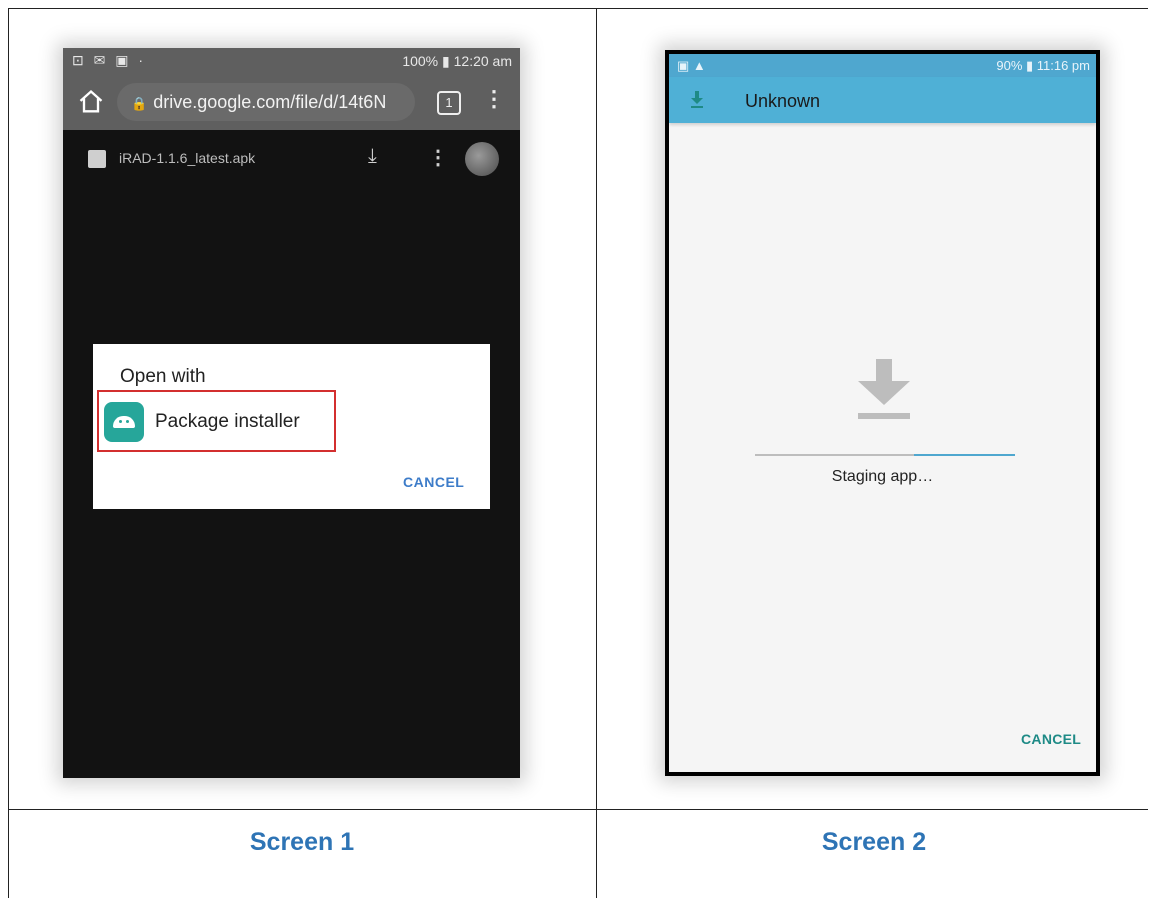 The width and height of the screenshot is (1150, 900). Describe the element at coordinates (1043, 65) in the screenshot. I see `status-battery-time: 90% ▮ 11:16 pm` at that location.